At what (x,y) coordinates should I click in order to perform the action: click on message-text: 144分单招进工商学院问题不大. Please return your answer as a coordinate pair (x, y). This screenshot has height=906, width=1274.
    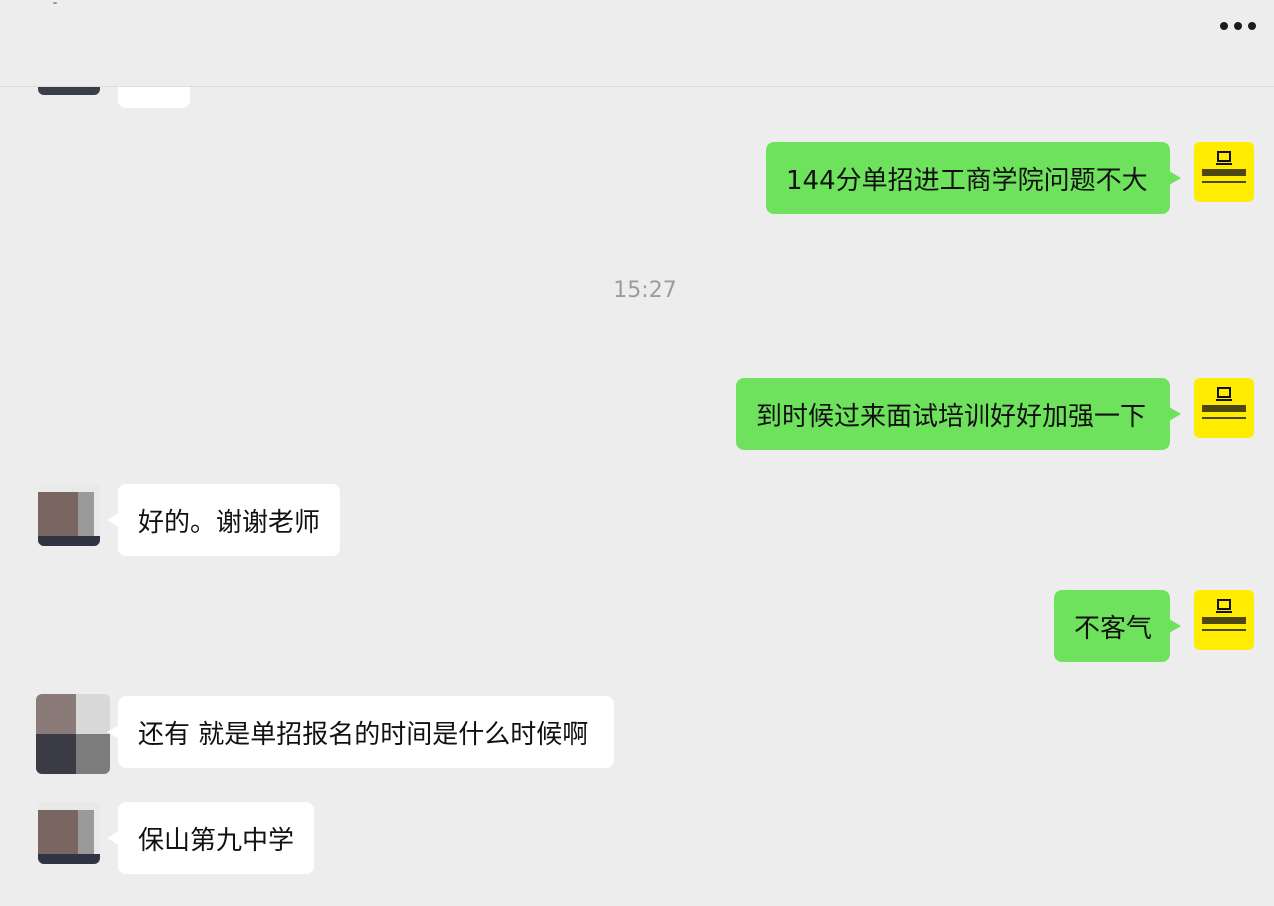
    Looking at the image, I should click on (967, 180).